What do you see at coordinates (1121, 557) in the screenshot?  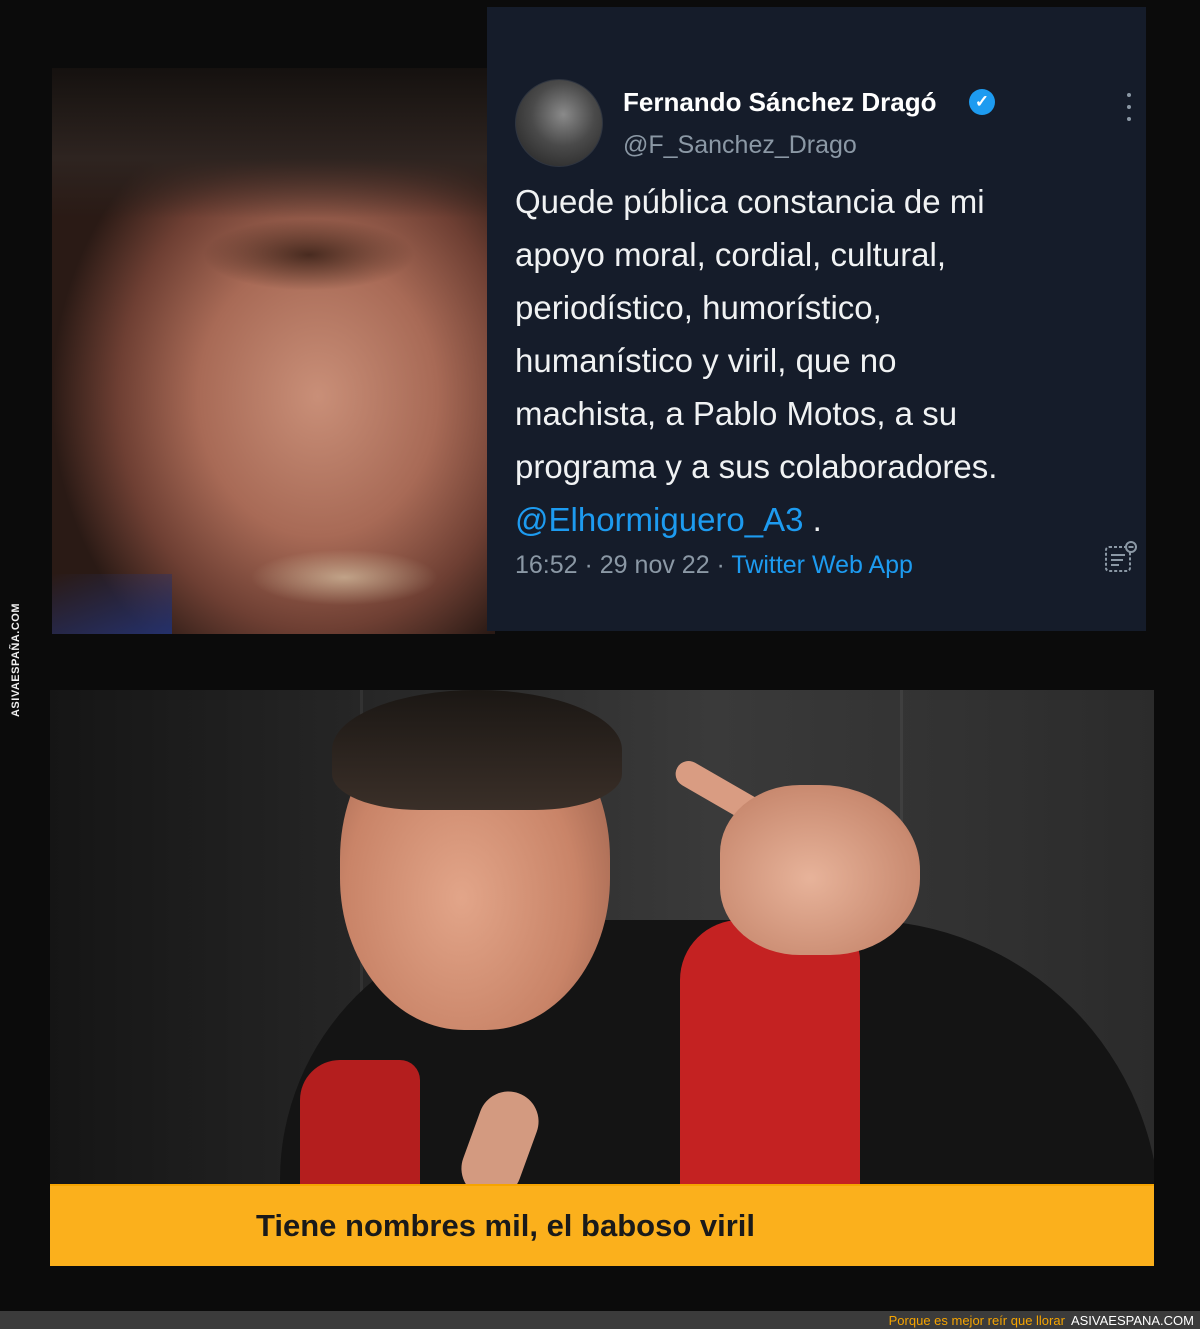 I see `analytics-icon` at bounding box center [1121, 557].